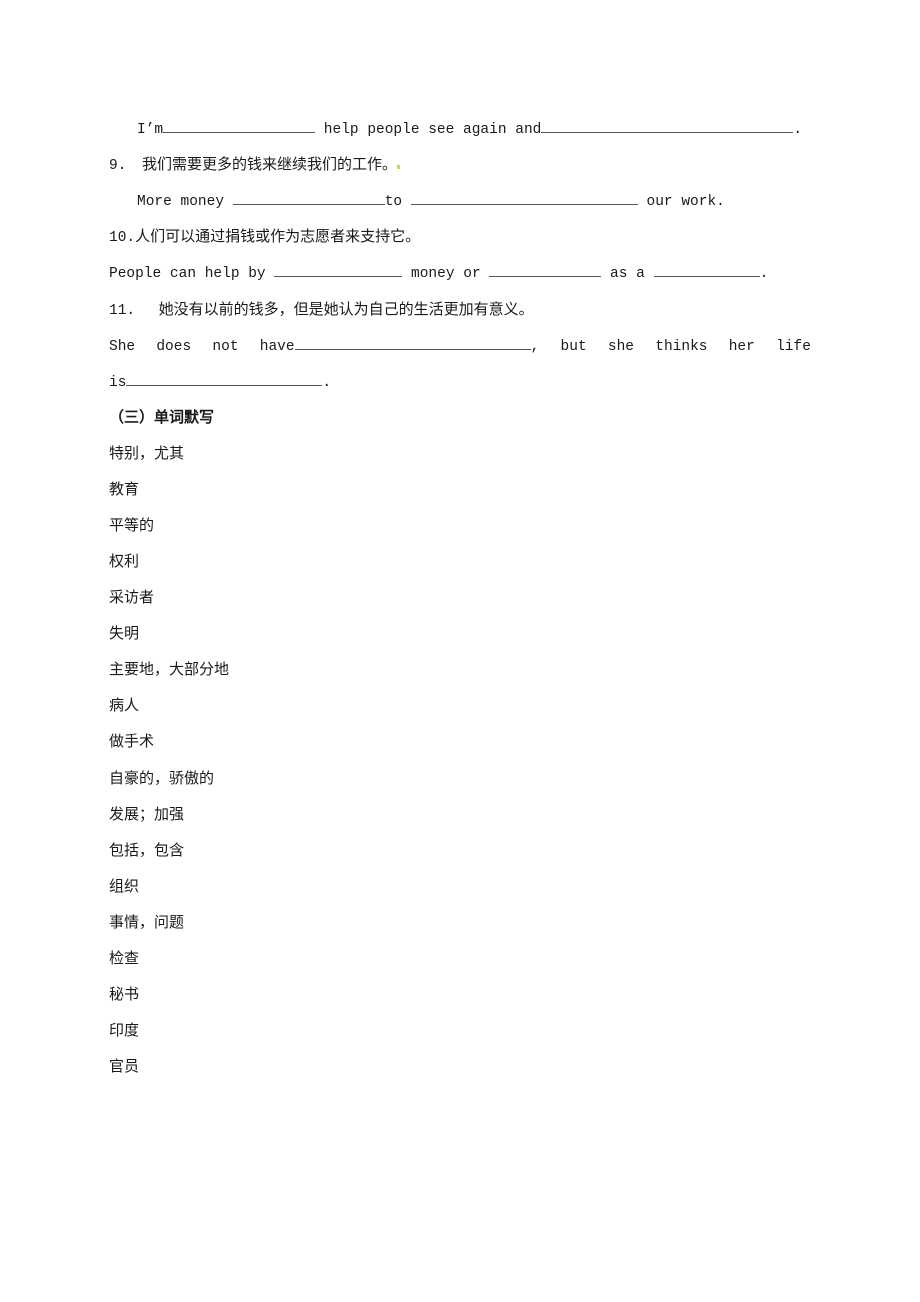 The height and width of the screenshot is (1302, 920). I want to click on vocab-item: 平等的, so click(132, 525).